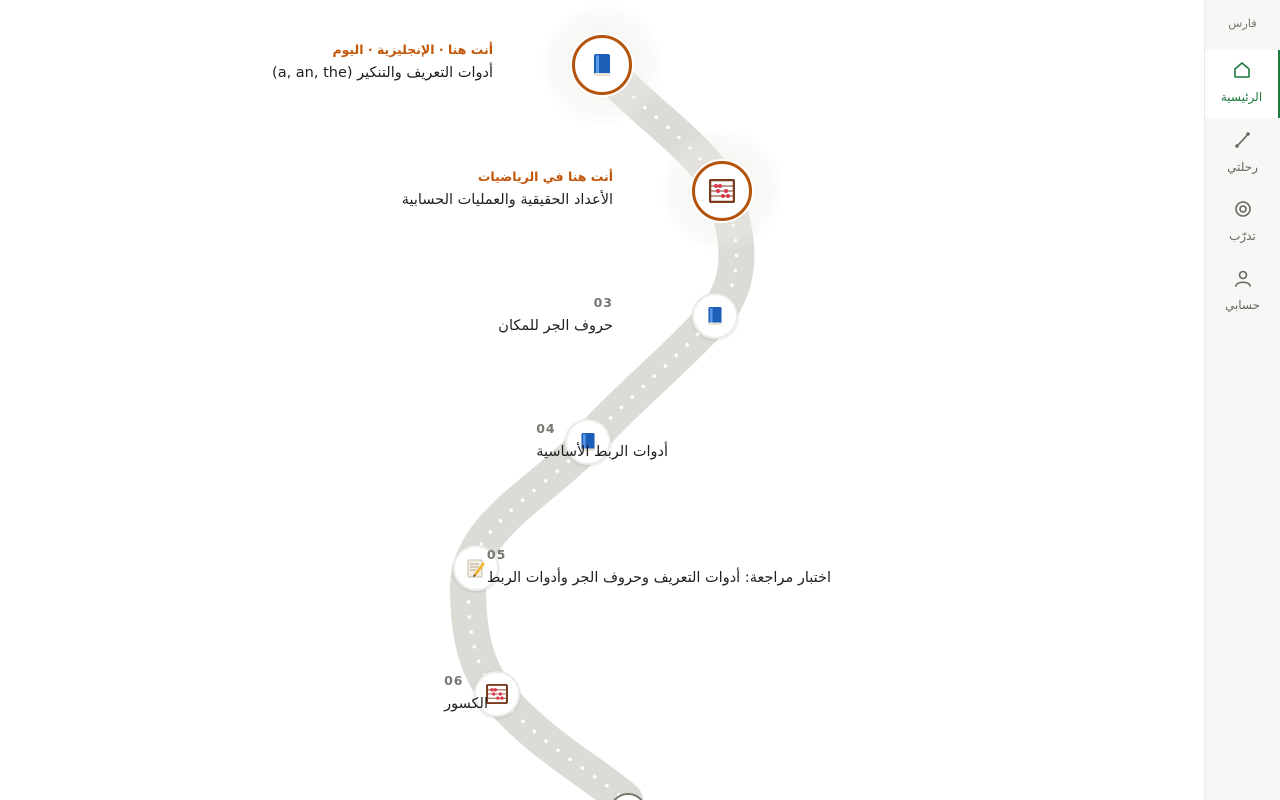 Image resolution: width=1280 pixels, height=800 pixels. What do you see at coordinates (507, 200) in the screenshot?
I see `lesson-title: الأعداد الحقيقية والعمليات الحسابية` at bounding box center [507, 200].